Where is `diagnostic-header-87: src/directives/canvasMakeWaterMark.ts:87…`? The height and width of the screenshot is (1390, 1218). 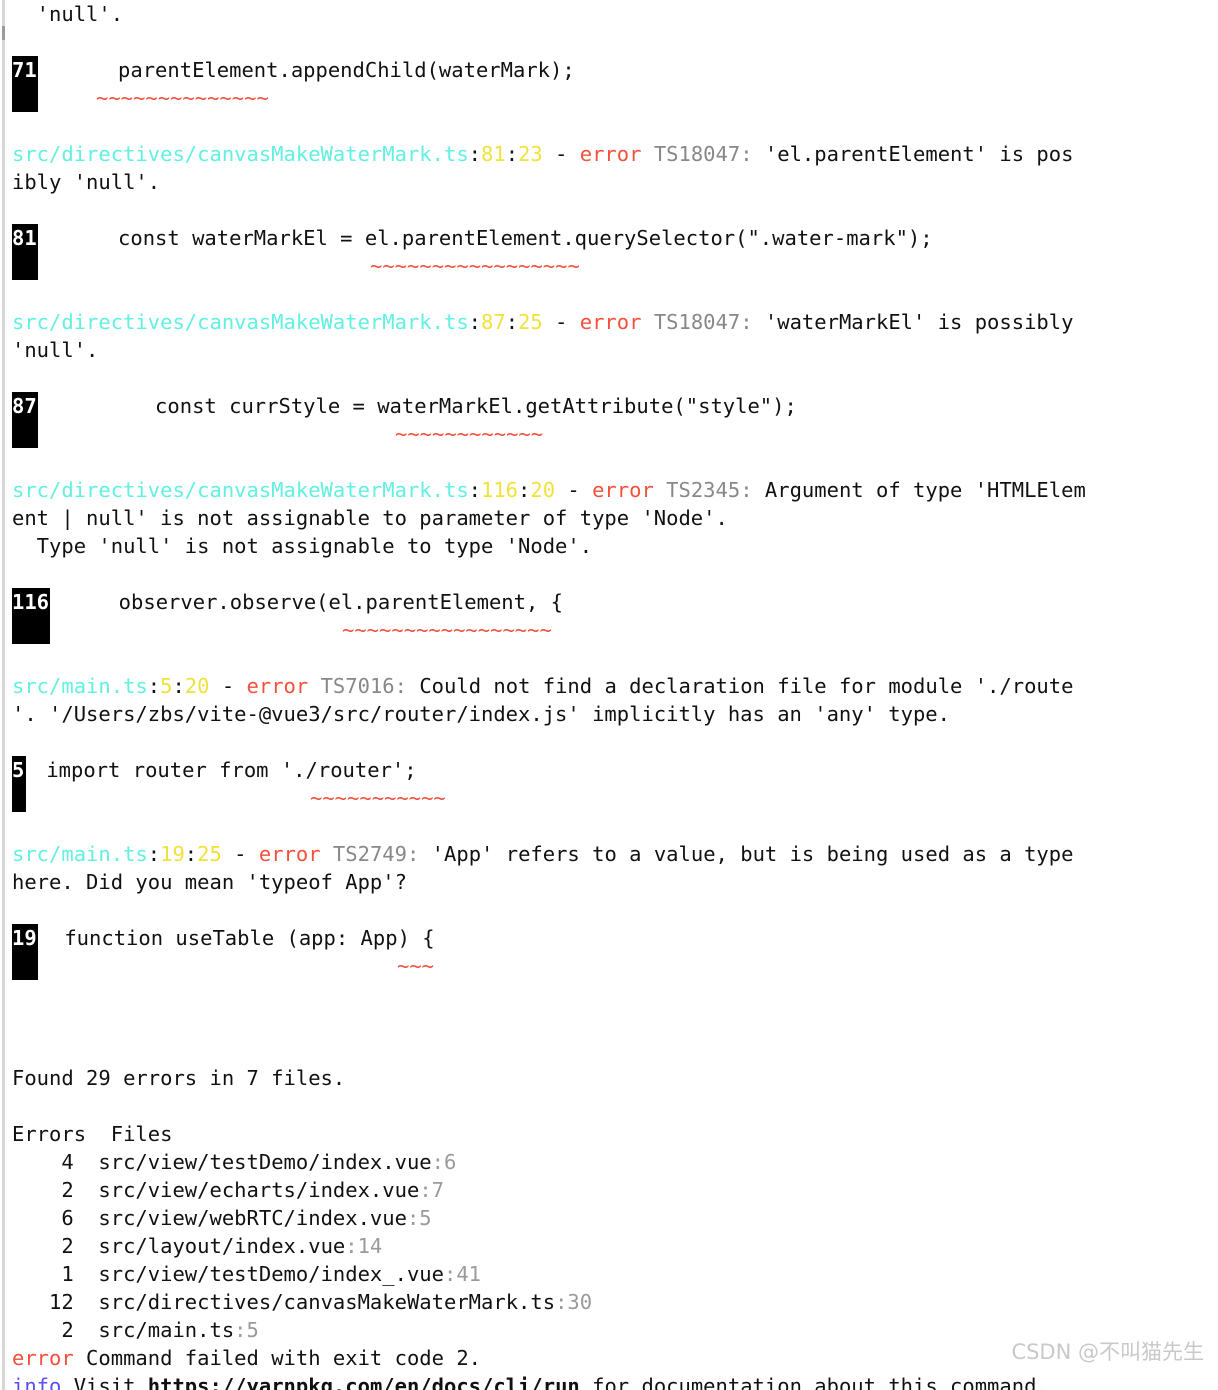 diagnostic-header-87: src/directives/canvasMakeWaterMark.ts:87… is located at coordinates (615, 322).